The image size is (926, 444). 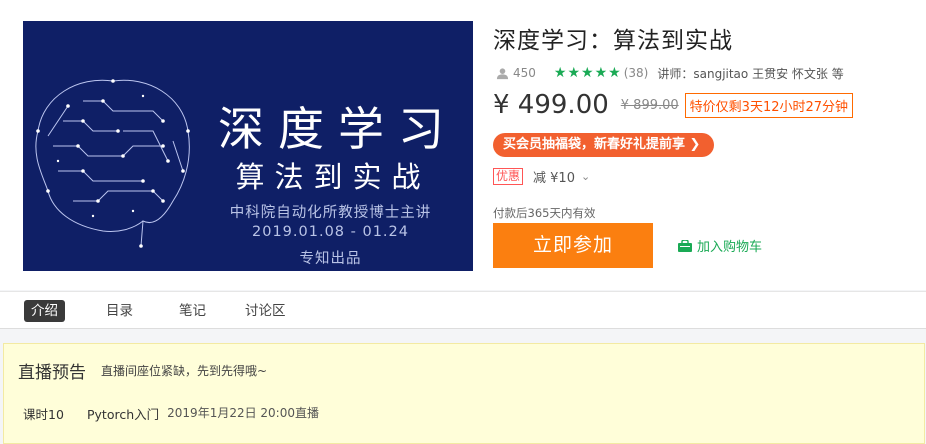 I want to click on user-icon, so click(x=502, y=73).